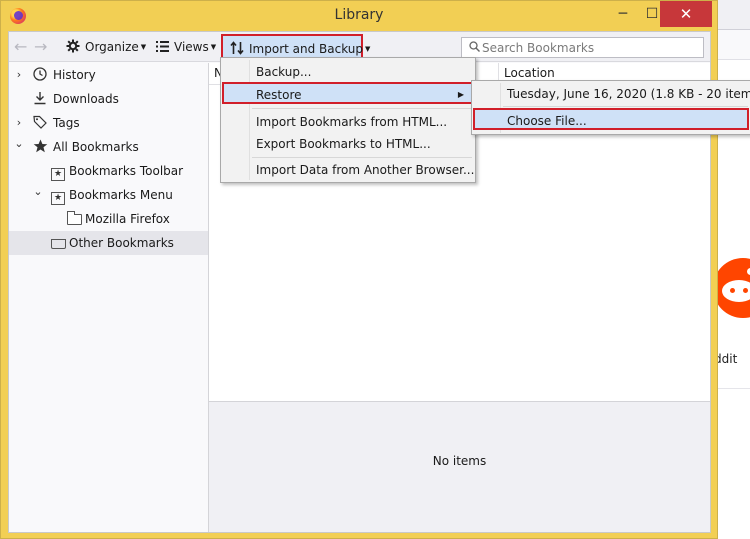  I want to click on tree-item-label: Bookmarks Menu, so click(121, 195).